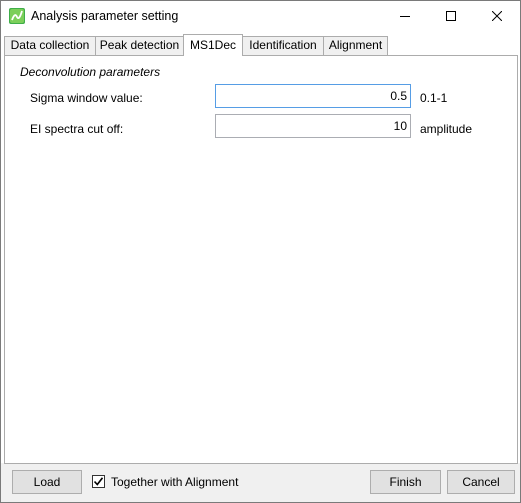 The width and height of the screenshot is (521, 503). I want to click on cancel-button: Cancel, so click(481, 482).